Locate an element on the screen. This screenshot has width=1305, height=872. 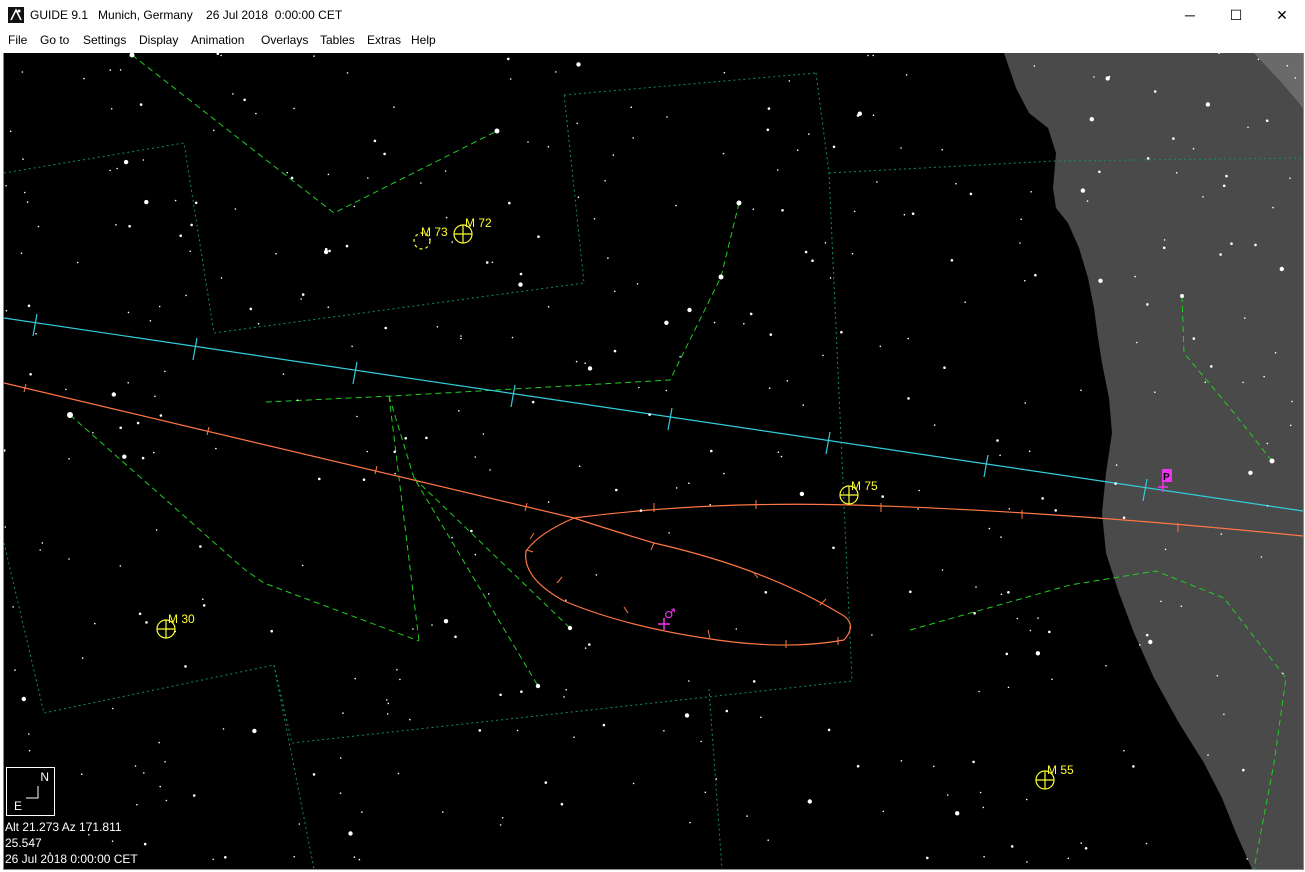
m30-label: M 30 is located at coordinates (181, 619).